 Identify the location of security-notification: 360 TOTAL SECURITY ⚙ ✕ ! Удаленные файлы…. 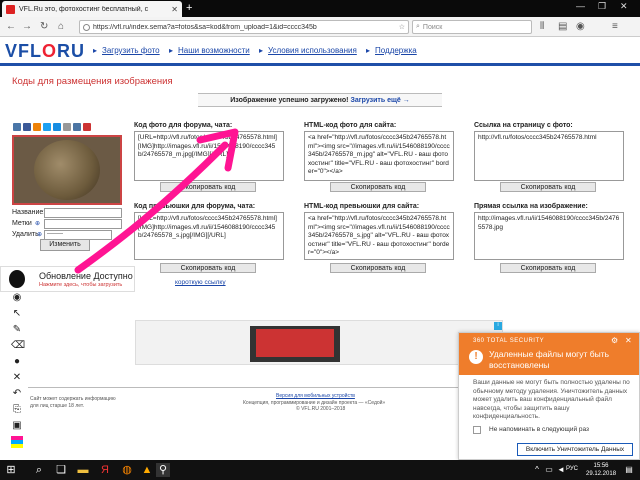
(549, 396).